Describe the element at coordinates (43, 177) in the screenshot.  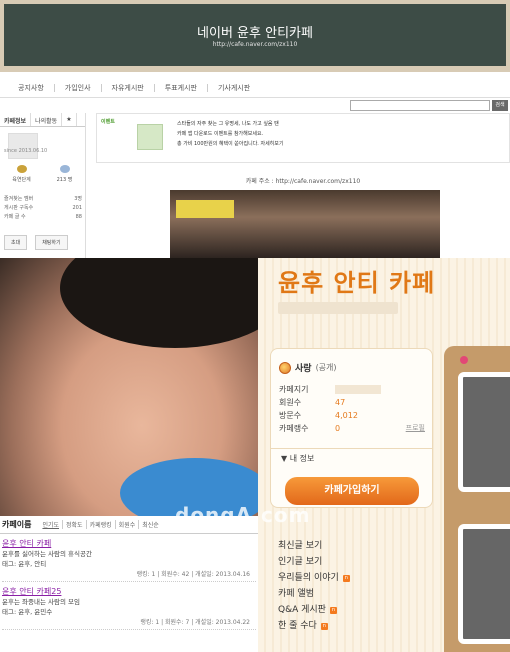
I see `cafe-badges: 육연단계 213 명` at that location.